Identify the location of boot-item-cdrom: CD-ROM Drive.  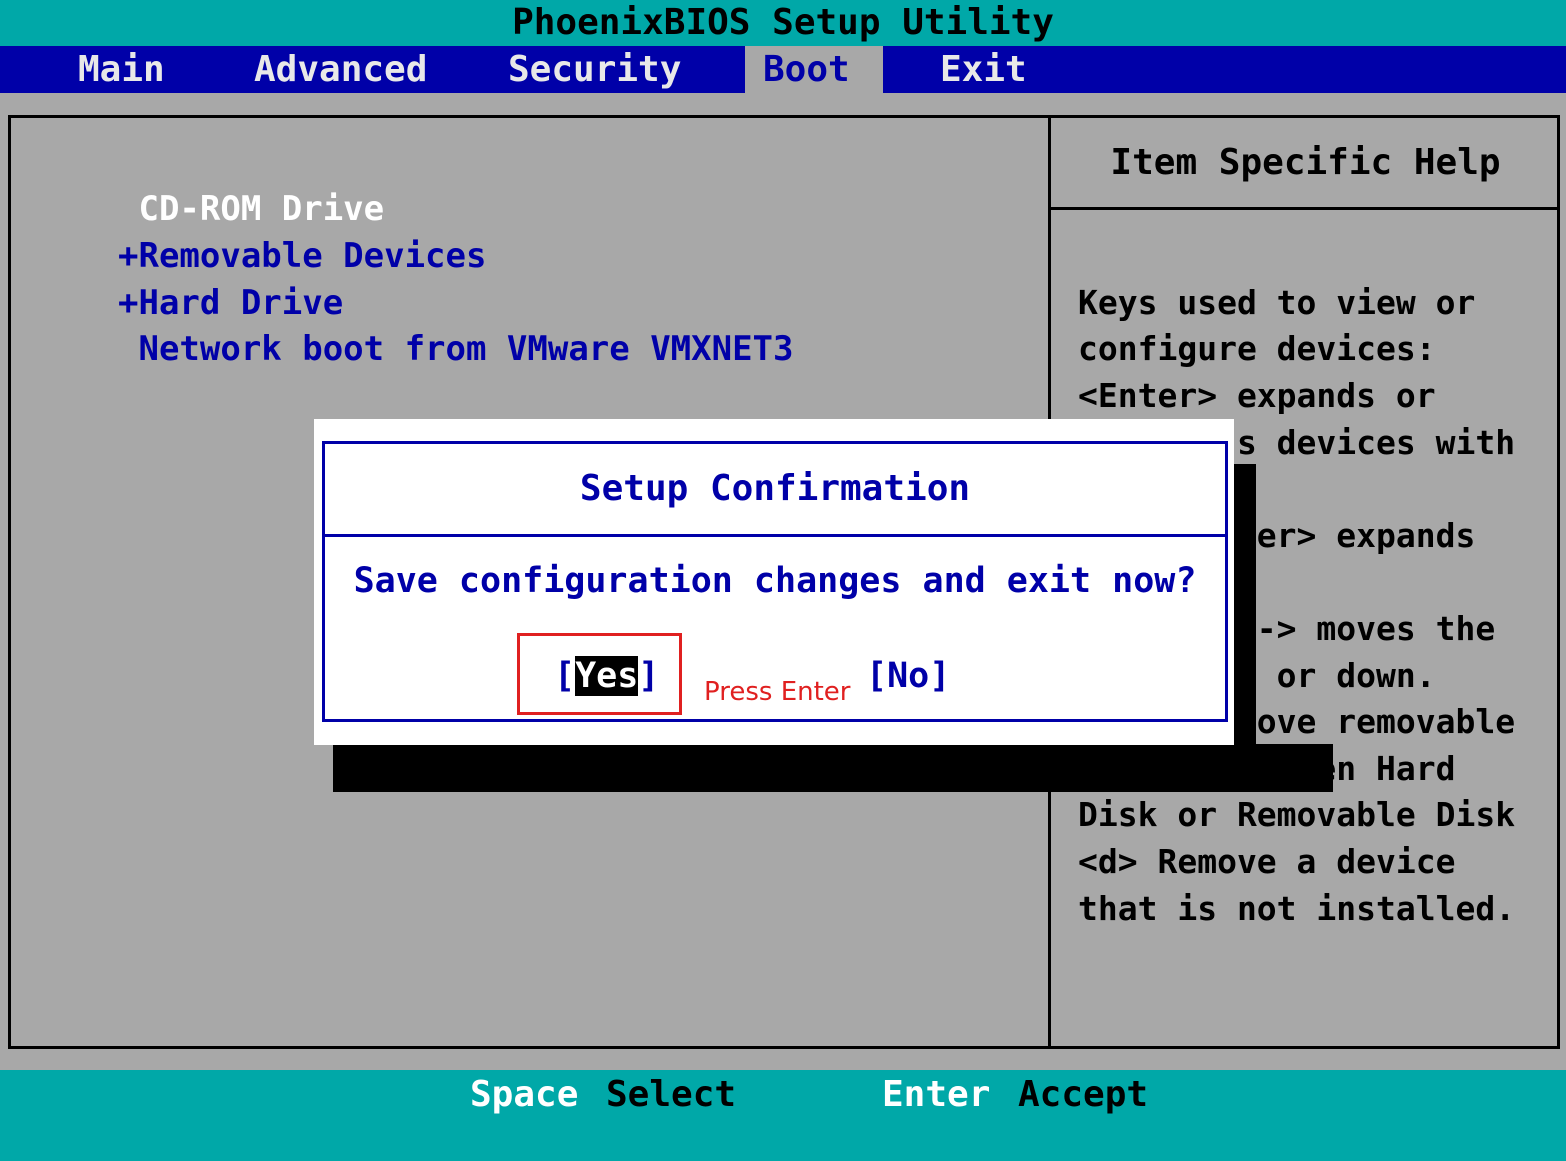
(251, 209).